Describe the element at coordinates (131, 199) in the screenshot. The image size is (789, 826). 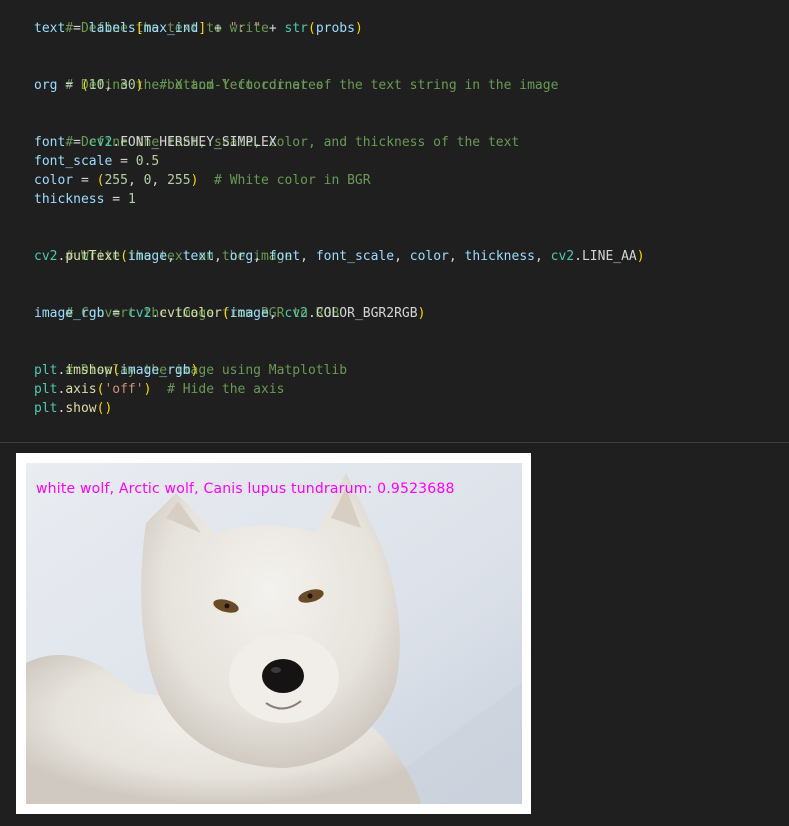
I see `code-token: 1` at that location.